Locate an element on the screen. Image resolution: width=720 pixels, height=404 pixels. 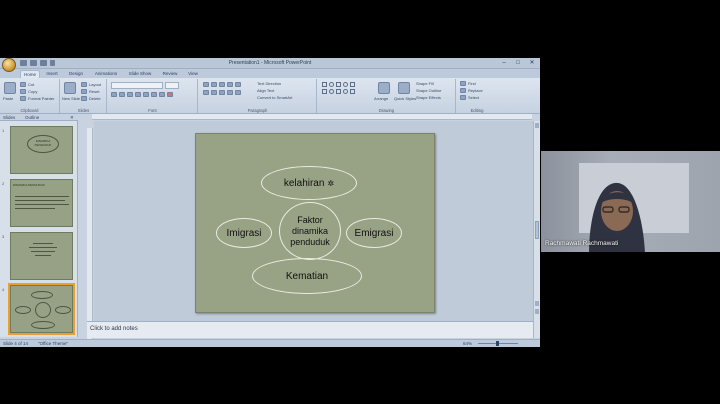
change-case-icon is located at coordinates (162, 94).